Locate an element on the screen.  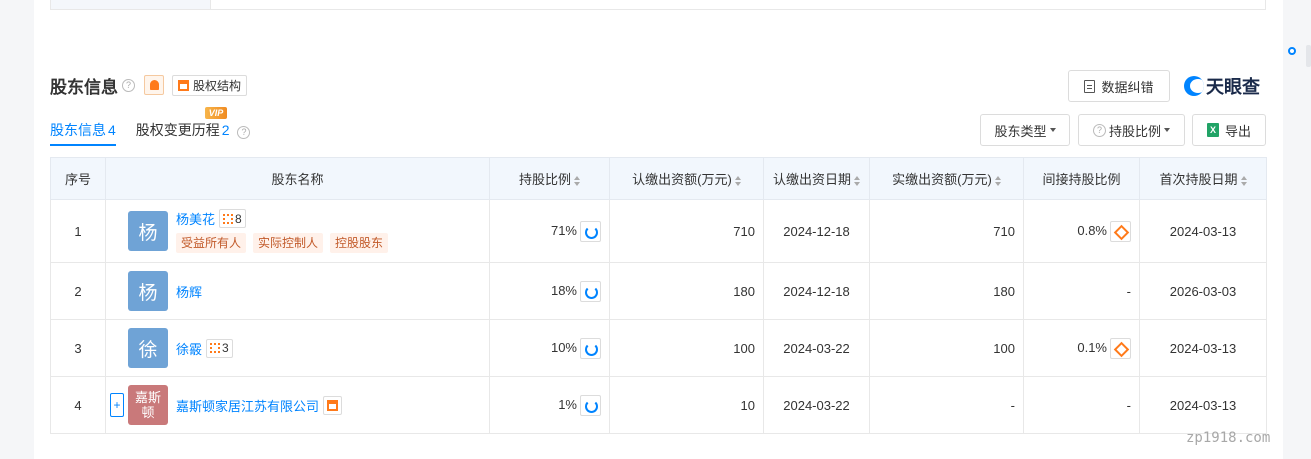
relation-button: 3 is located at coordinates (219, 348).